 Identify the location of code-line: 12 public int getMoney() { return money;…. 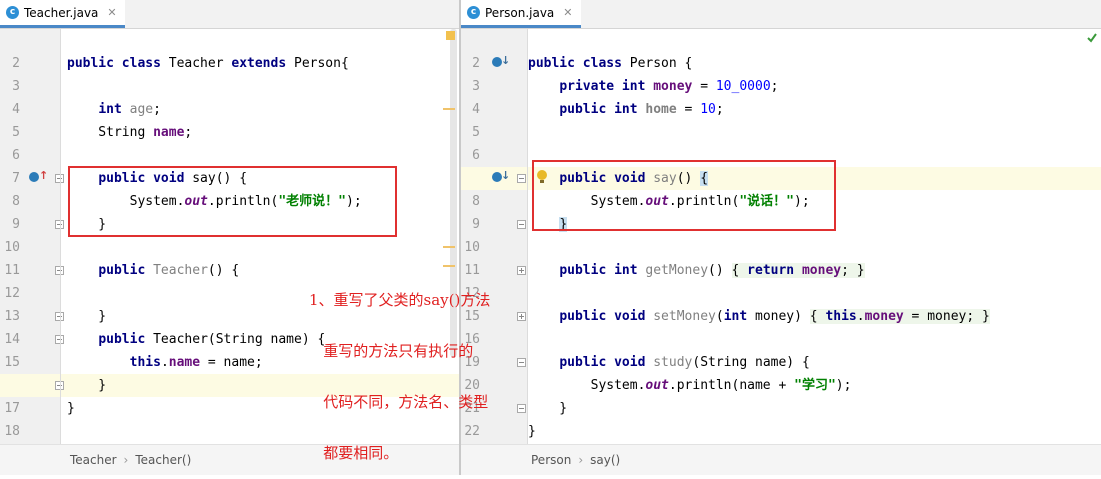
(781, 280).